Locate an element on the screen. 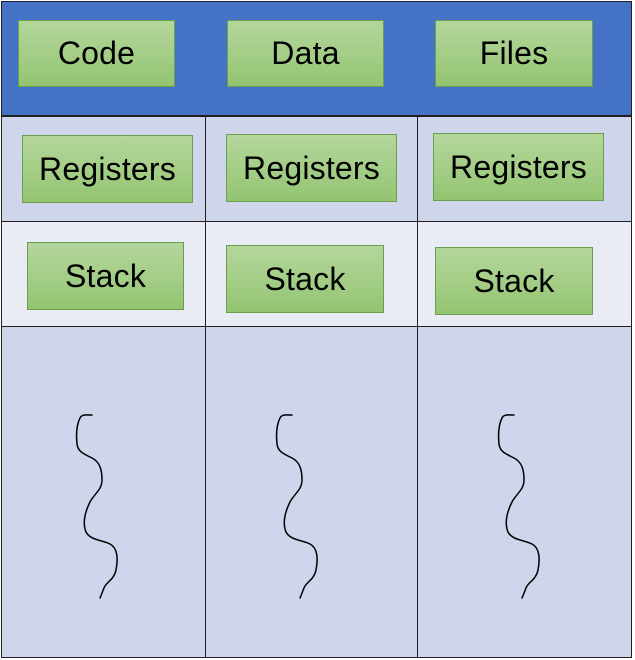 The image size is (635, 660). thread-1-registers-box: Registers is located at coordinates (107, 169).